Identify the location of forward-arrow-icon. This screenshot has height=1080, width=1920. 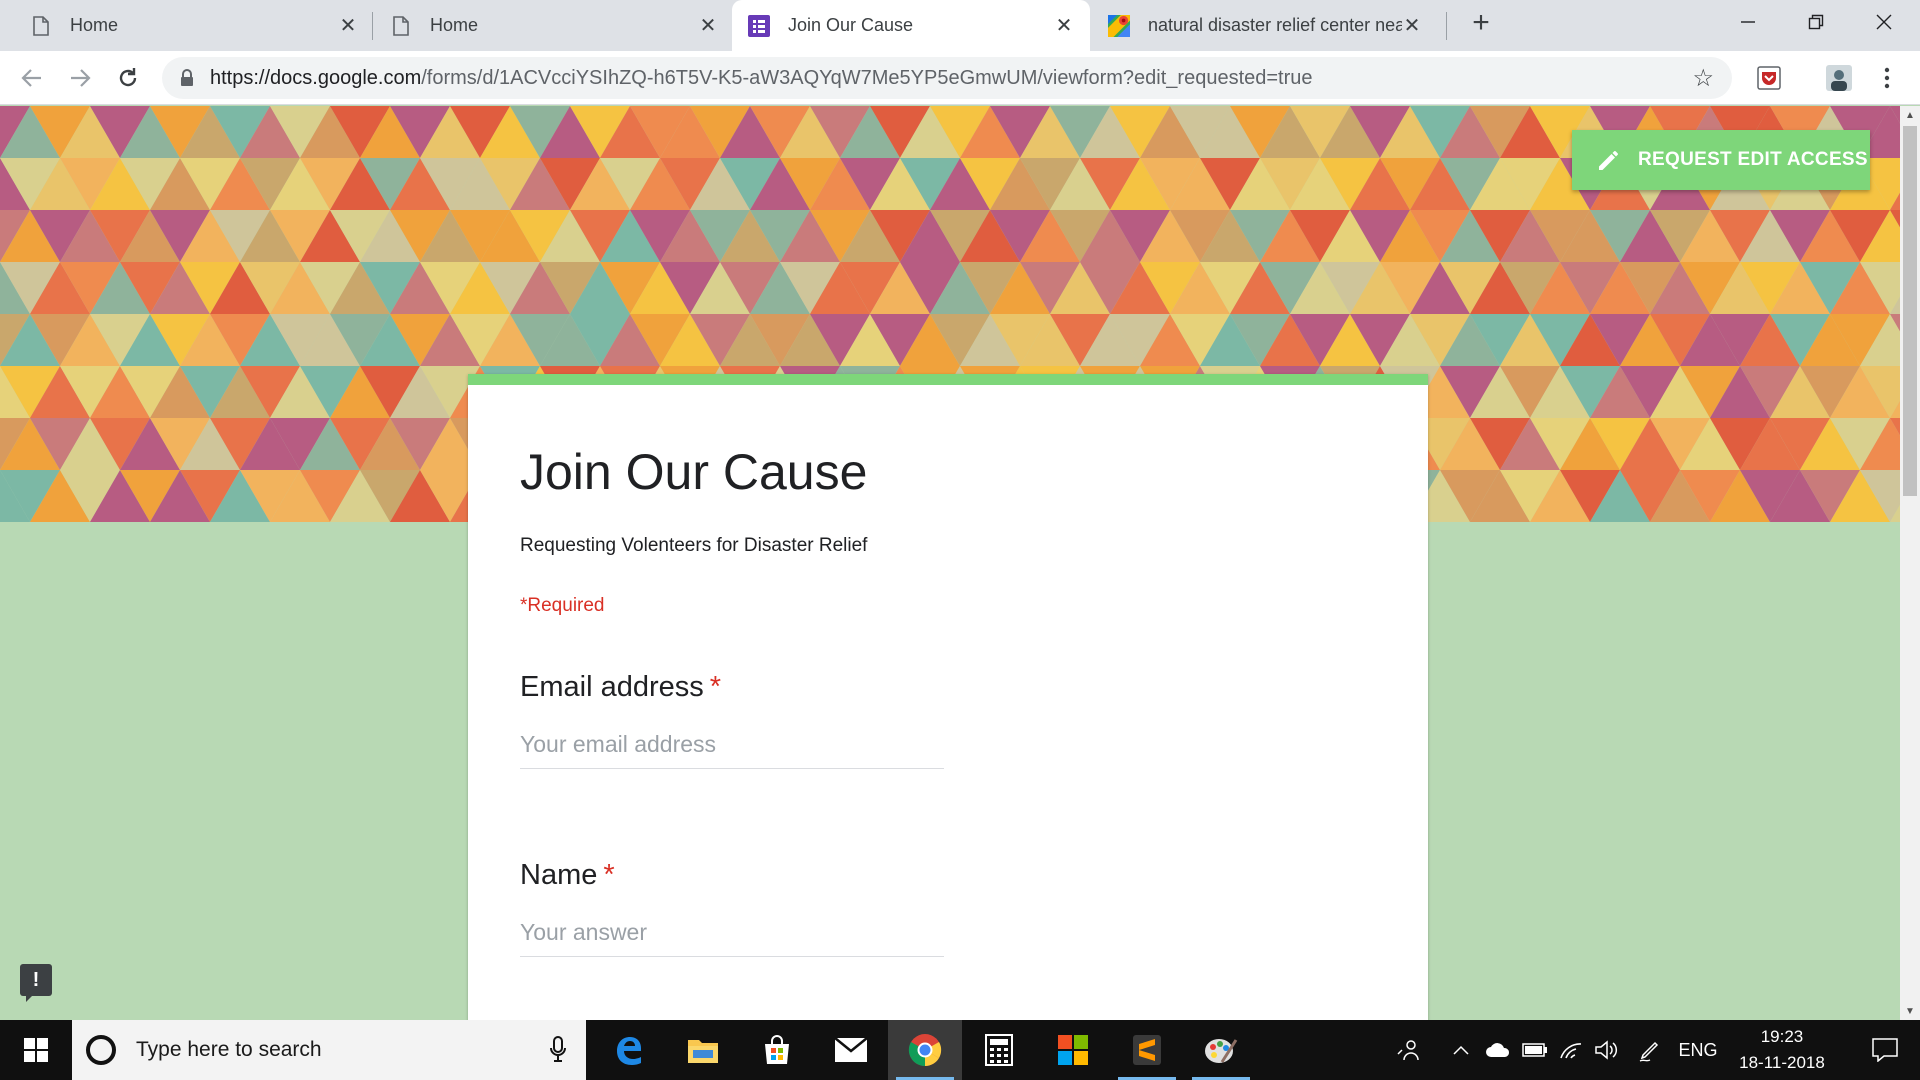
(81, 78).